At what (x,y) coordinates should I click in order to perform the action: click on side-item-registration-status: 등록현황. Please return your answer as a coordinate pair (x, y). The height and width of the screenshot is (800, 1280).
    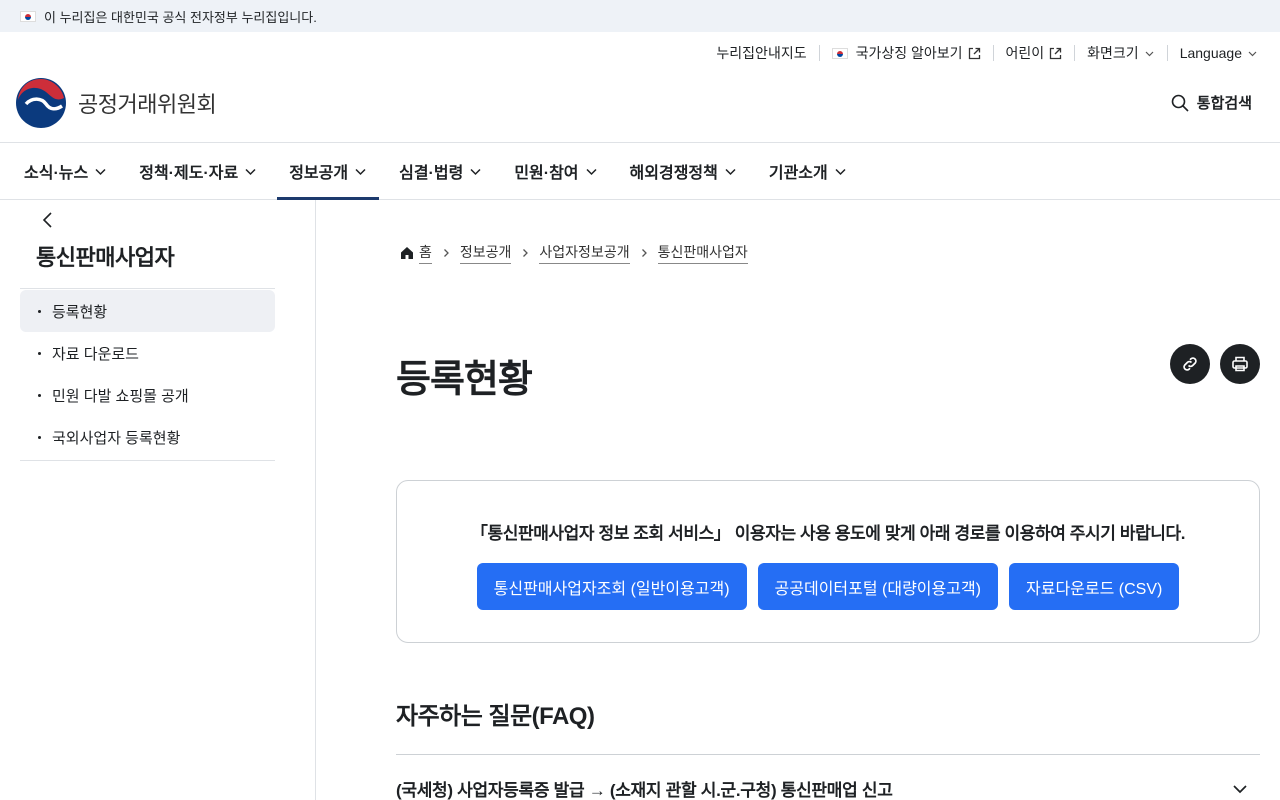
    Looking at the image, I should click on (147, 311).